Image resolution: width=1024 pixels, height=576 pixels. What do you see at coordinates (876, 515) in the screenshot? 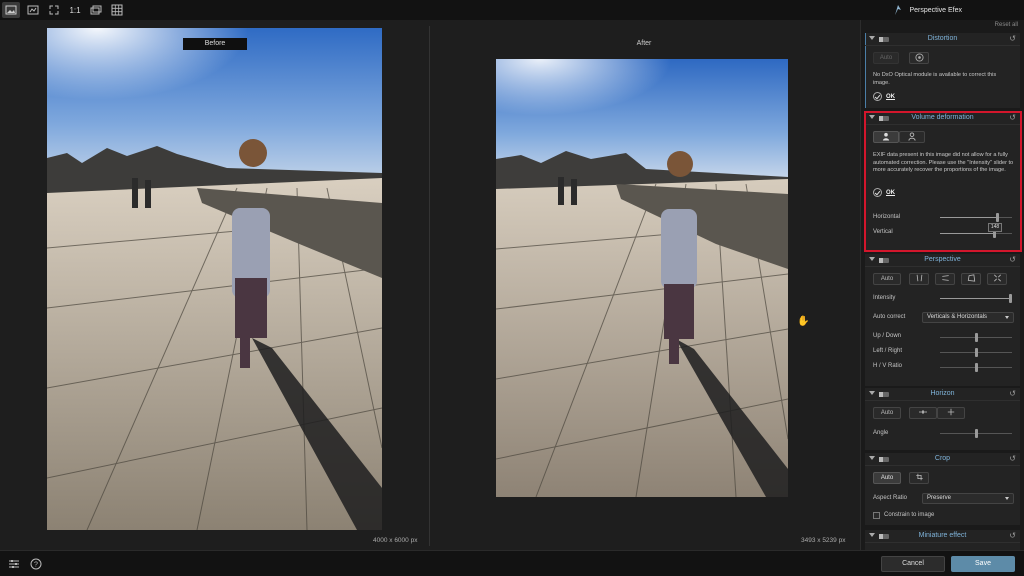
I see `constrain-checkbox` at bounding box center [876, 515].